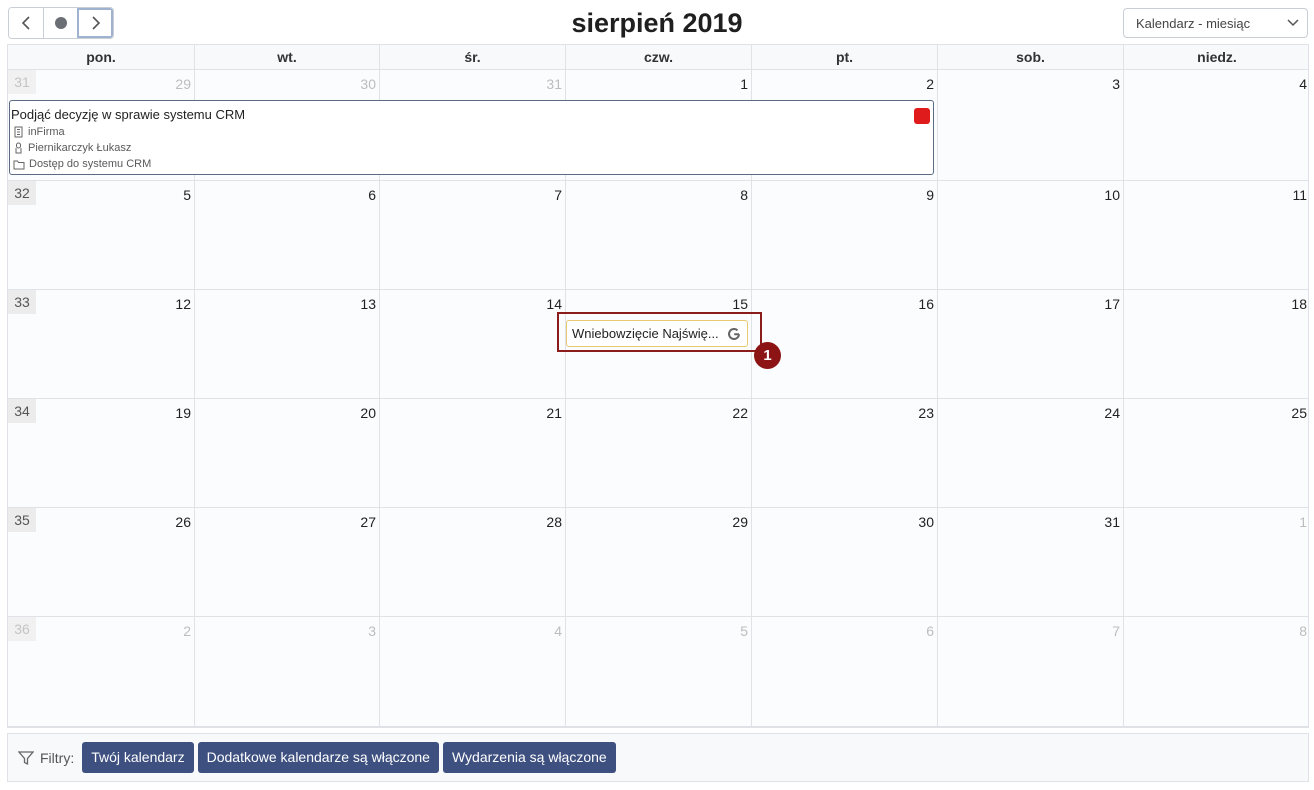  Describe the element at coordinates (1216, 235) in the screenshot. I see `day-cell: 11` at that location.